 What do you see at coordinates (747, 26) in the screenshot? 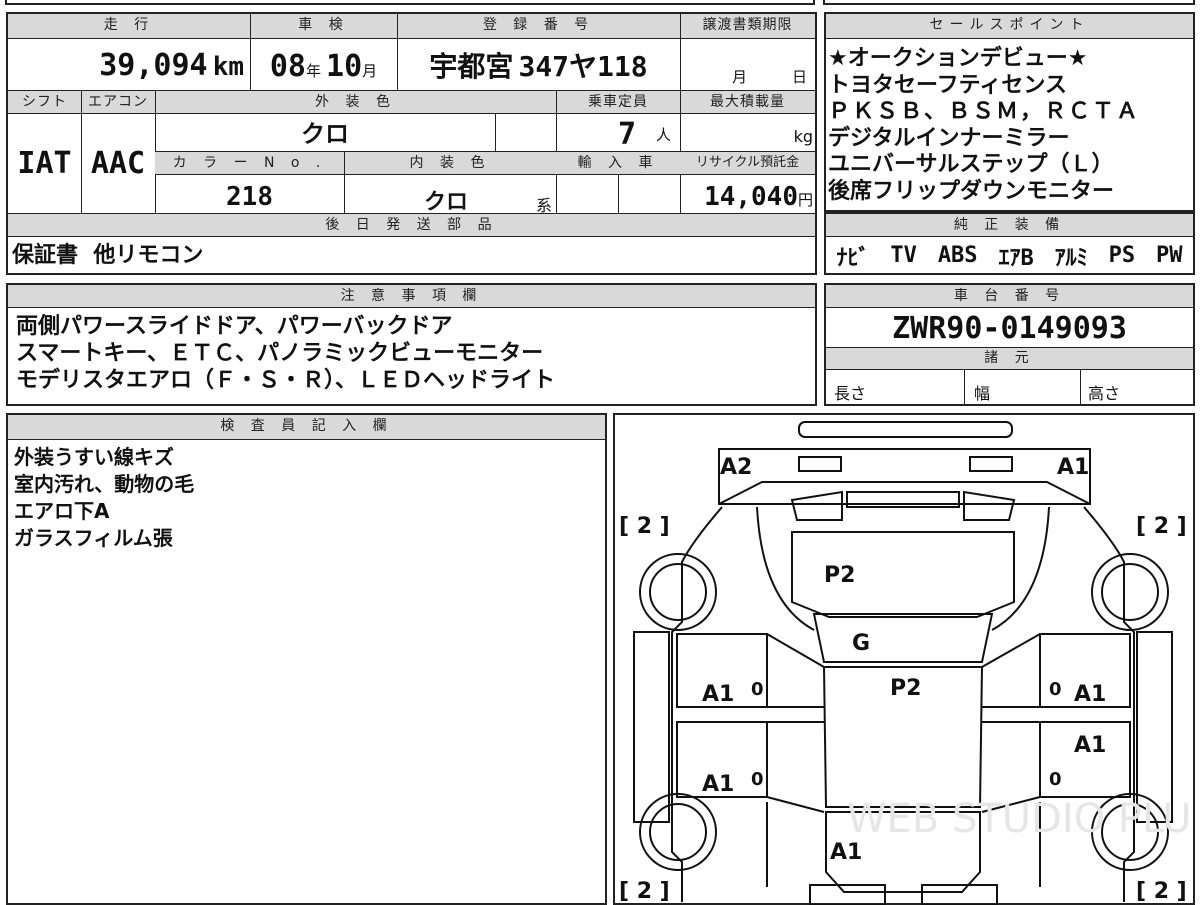
I see `transfer-deadline-header: 譲渡書類期限` at bounding box center [747, 26].